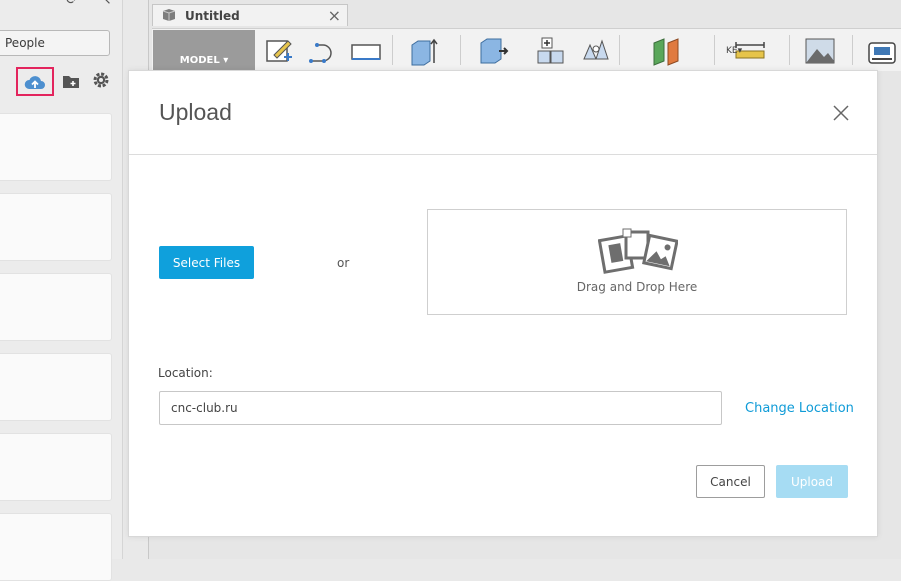  I want to click on close-icon, so click(841, 113).